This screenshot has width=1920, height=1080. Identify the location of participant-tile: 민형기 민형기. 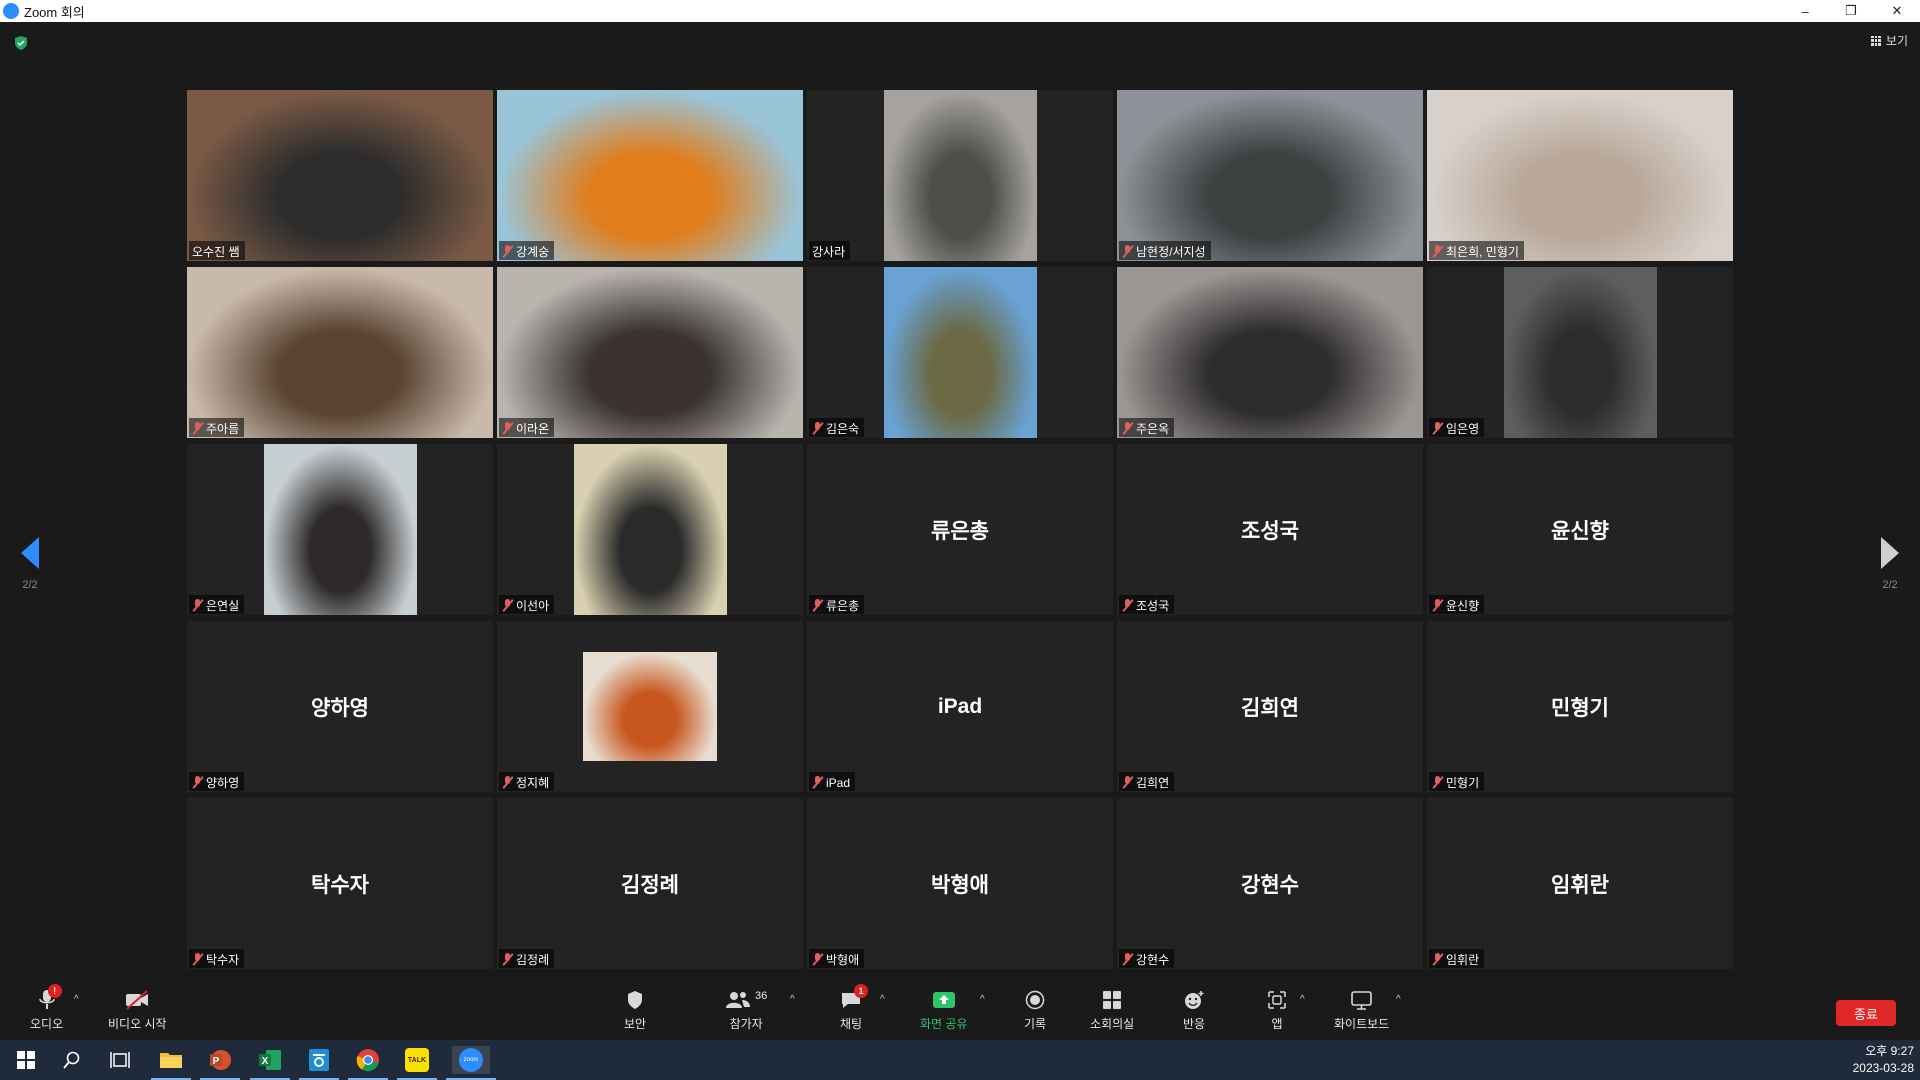
(1580, 706).